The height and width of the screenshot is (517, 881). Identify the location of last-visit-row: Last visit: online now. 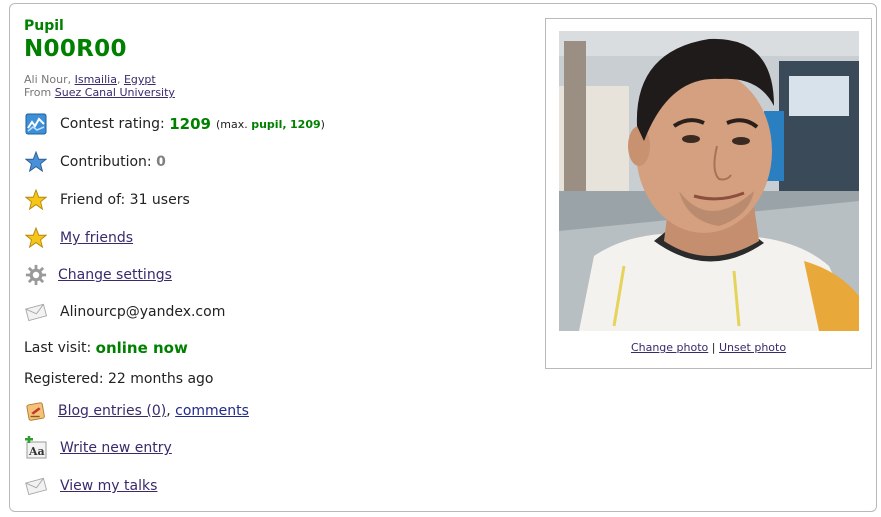
(106, 348).